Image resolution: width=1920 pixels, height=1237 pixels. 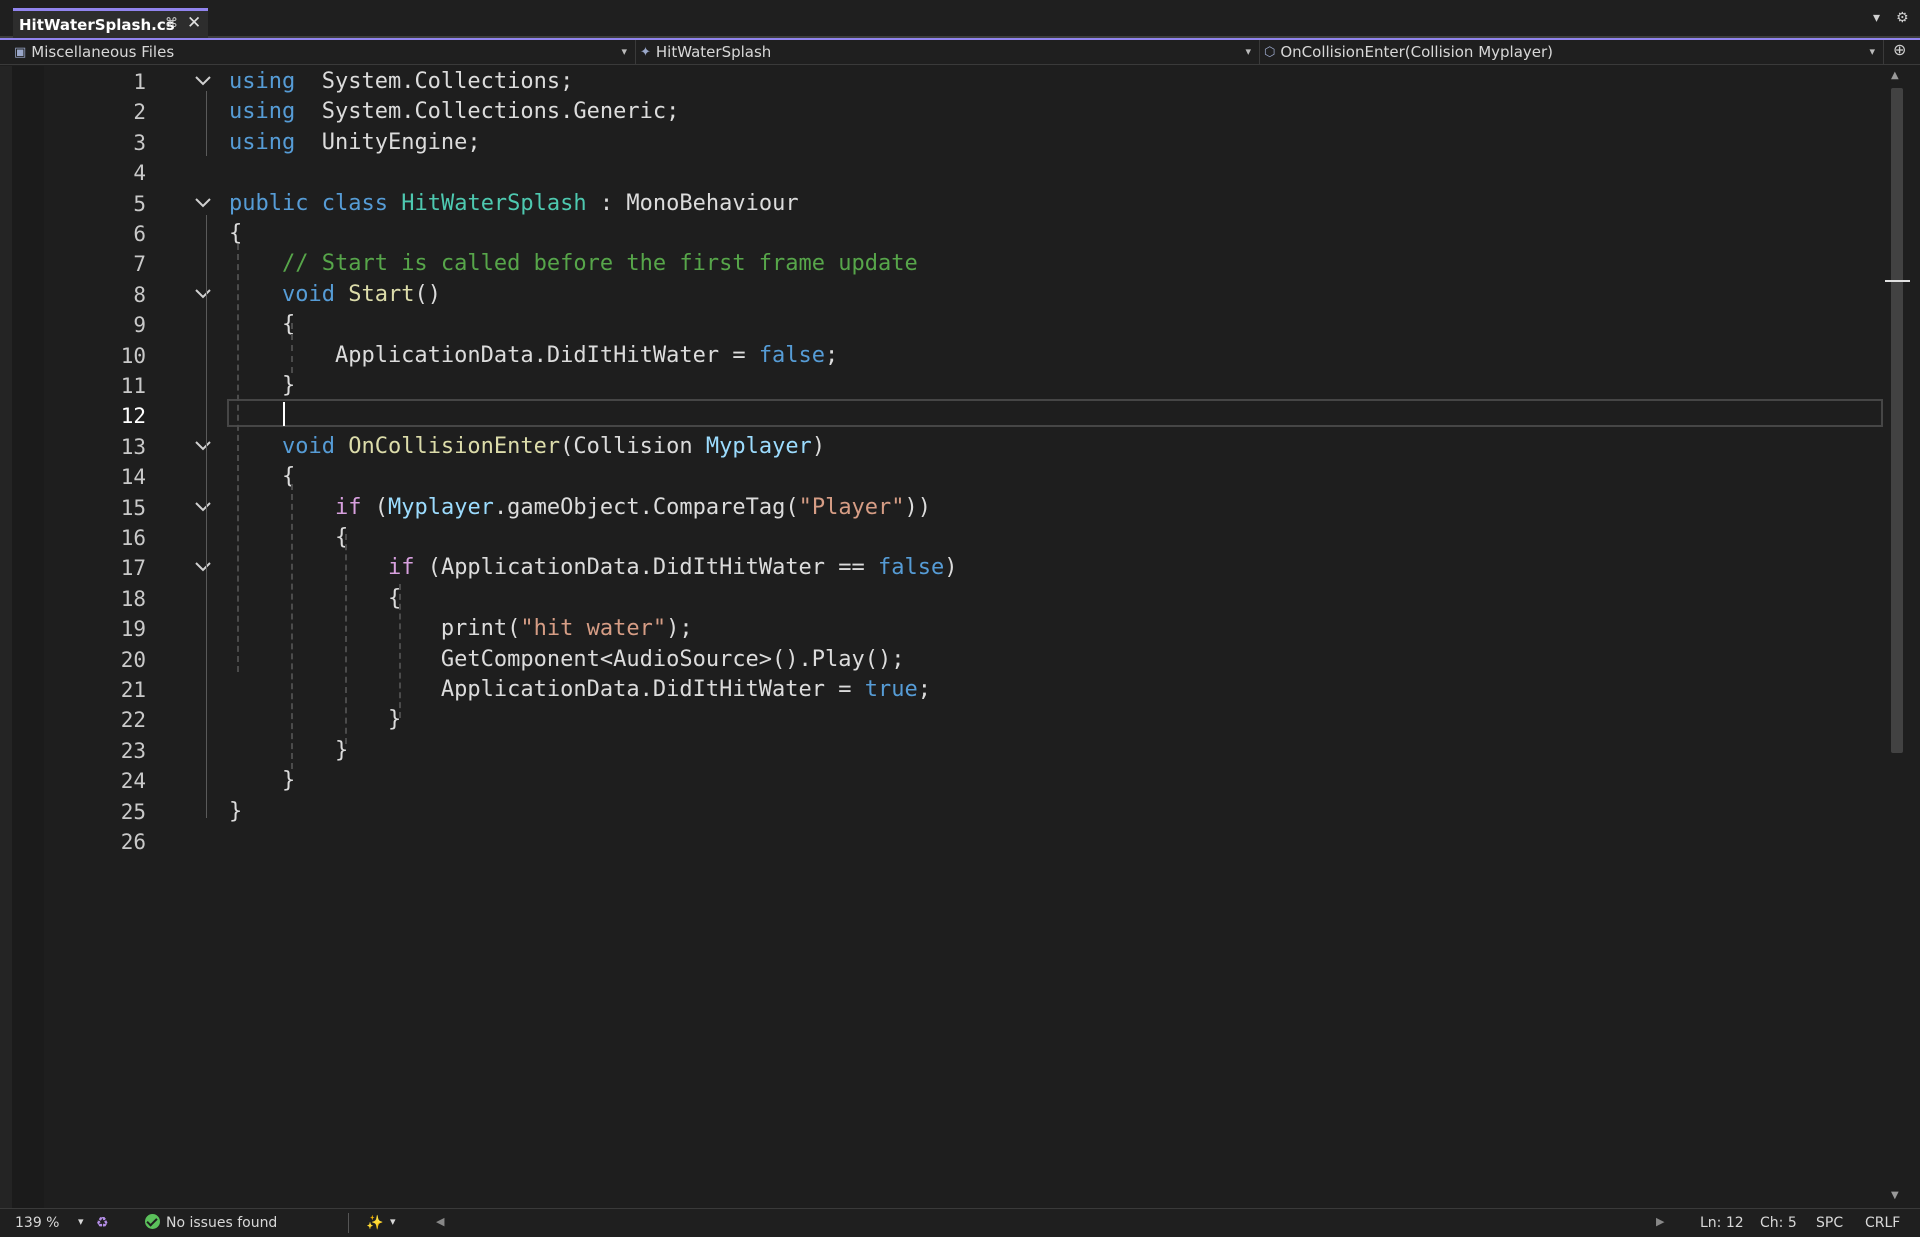 I want to click on caret-position-marker, so click(x=1897, y=281).